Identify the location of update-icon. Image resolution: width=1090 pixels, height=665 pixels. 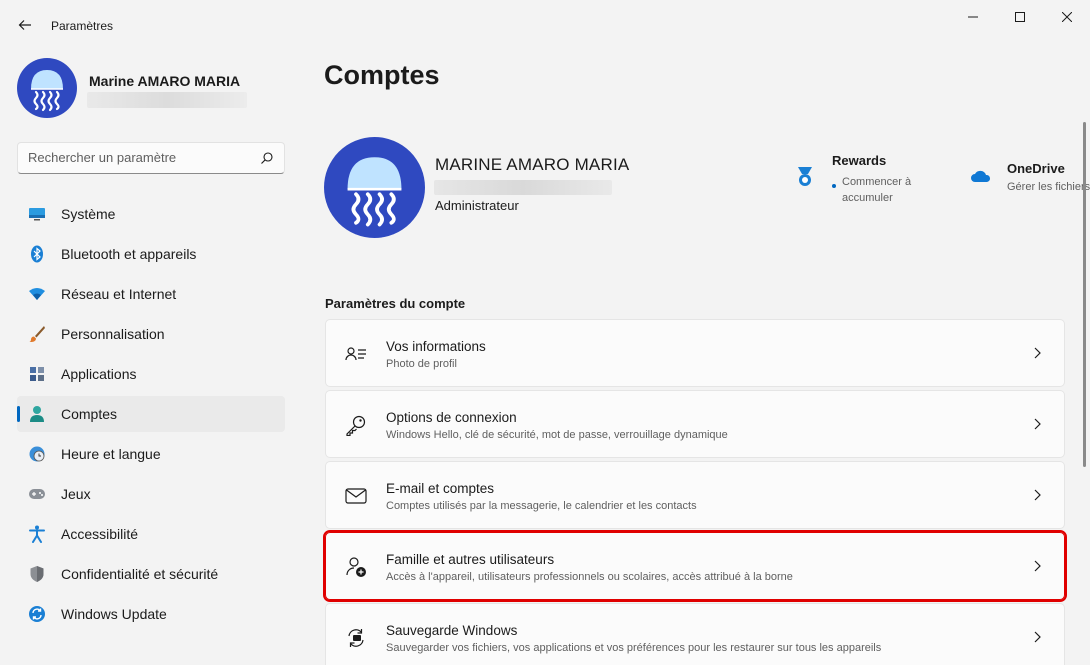
(37, 614).